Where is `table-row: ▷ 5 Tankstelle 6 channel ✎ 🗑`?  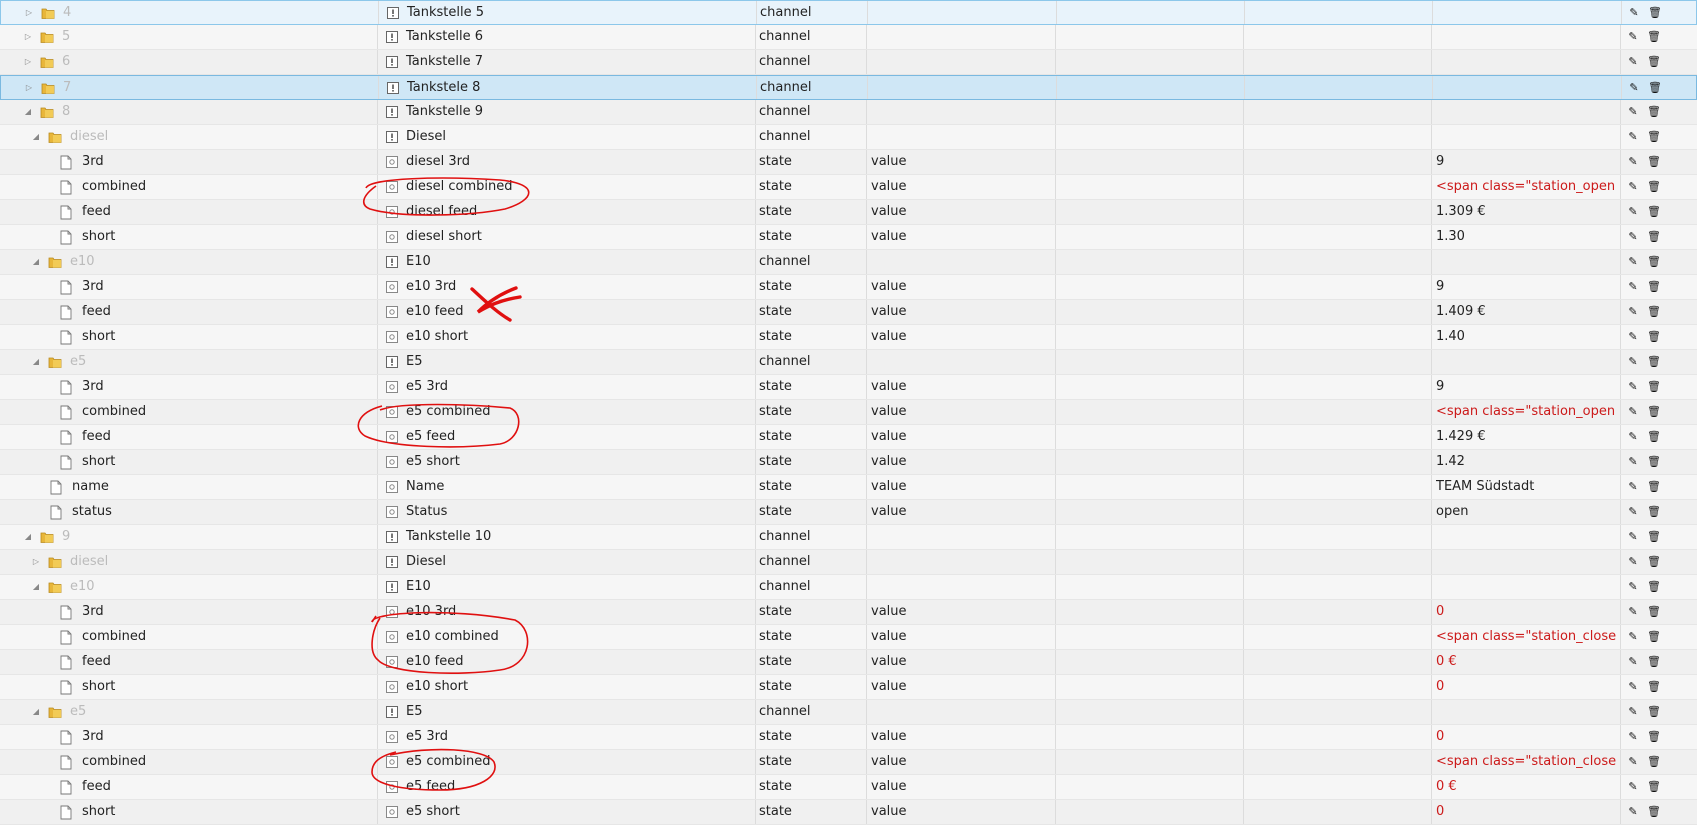
table-row: ▷ 5 Tankstelle 6 channel ✎ 🗑 is located at coordinates (848, 37).